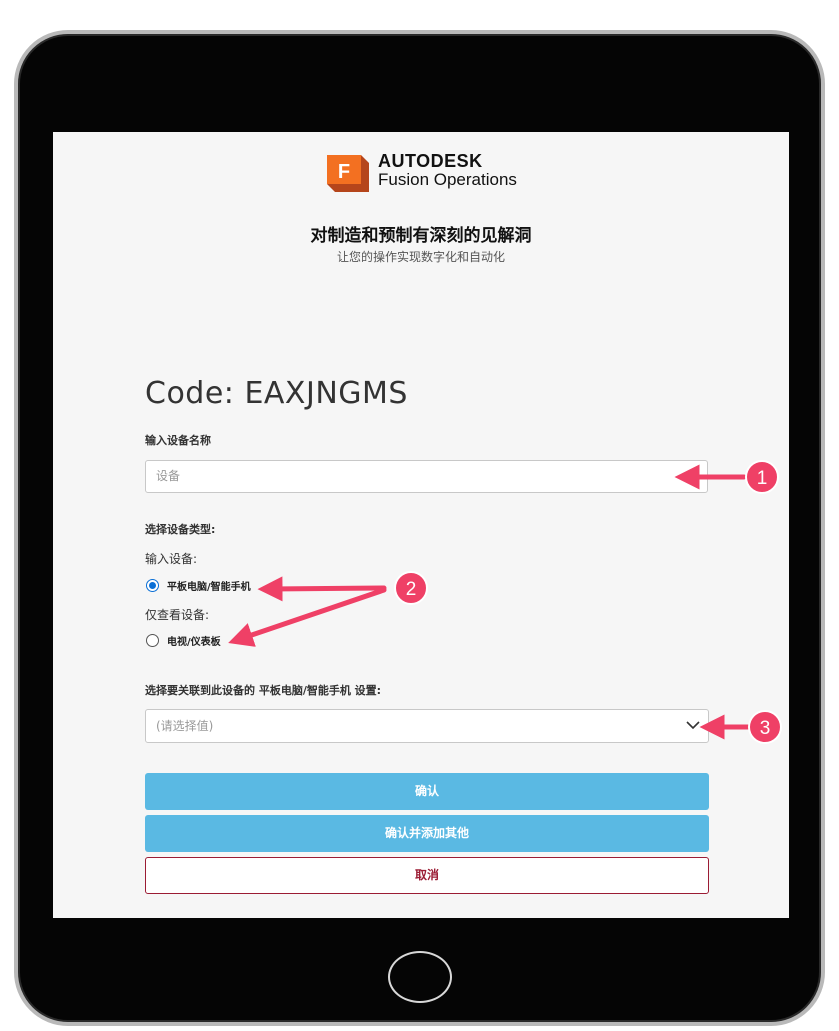 The height and width of the screenshot is (1031, 839). I want to click on tablet-option-label: 平板电脑/智能手机, so click(209, 587).